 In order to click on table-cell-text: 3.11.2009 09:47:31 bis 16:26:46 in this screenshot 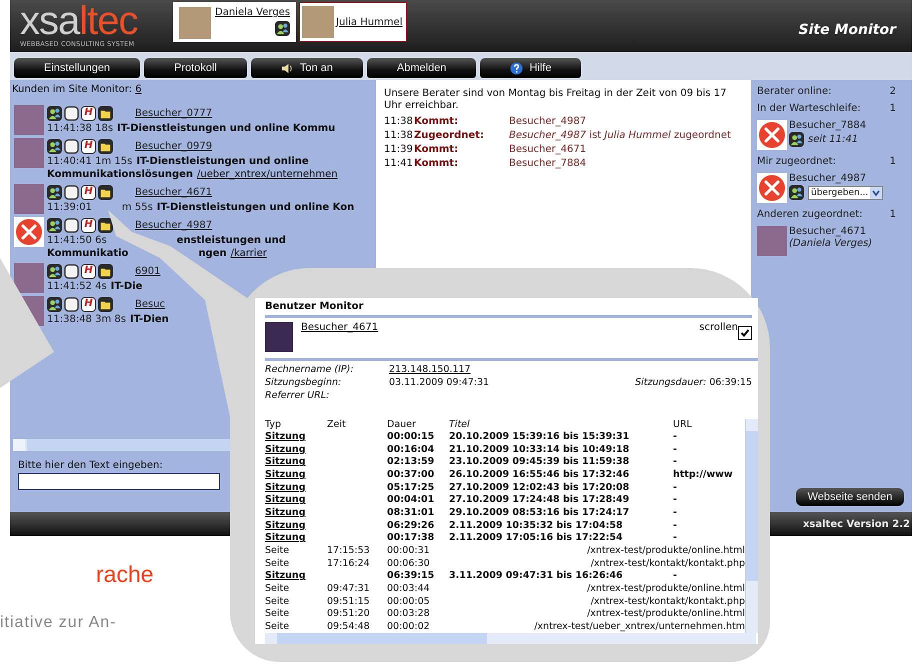, I will do `click(536, 576)`.